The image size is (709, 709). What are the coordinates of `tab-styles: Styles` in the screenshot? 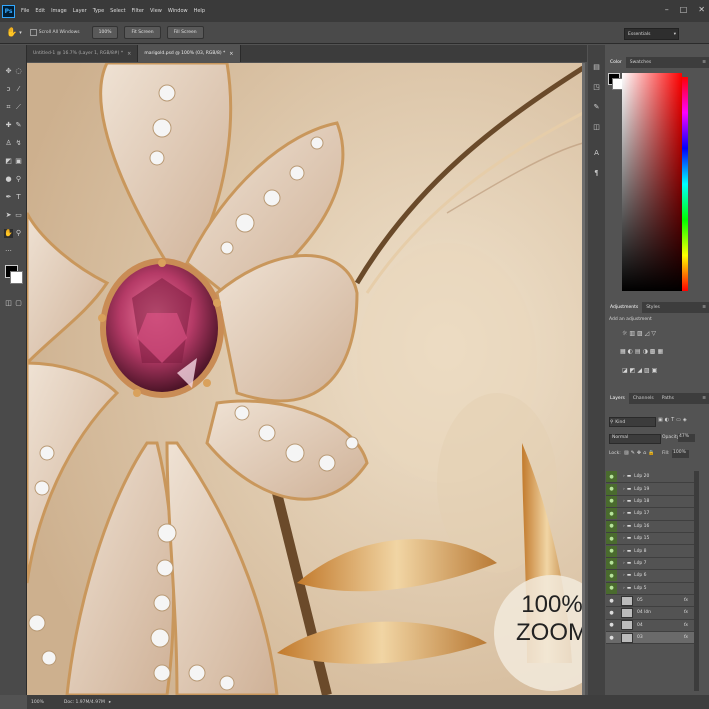 It's located at (653, 307).